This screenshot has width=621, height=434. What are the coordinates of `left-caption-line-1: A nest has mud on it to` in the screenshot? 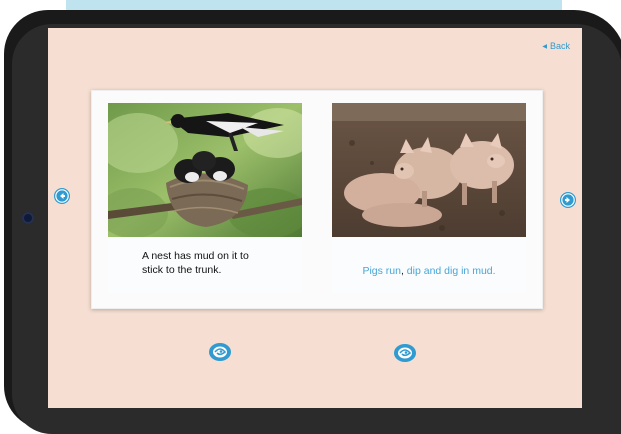 It's located at (195, 256).